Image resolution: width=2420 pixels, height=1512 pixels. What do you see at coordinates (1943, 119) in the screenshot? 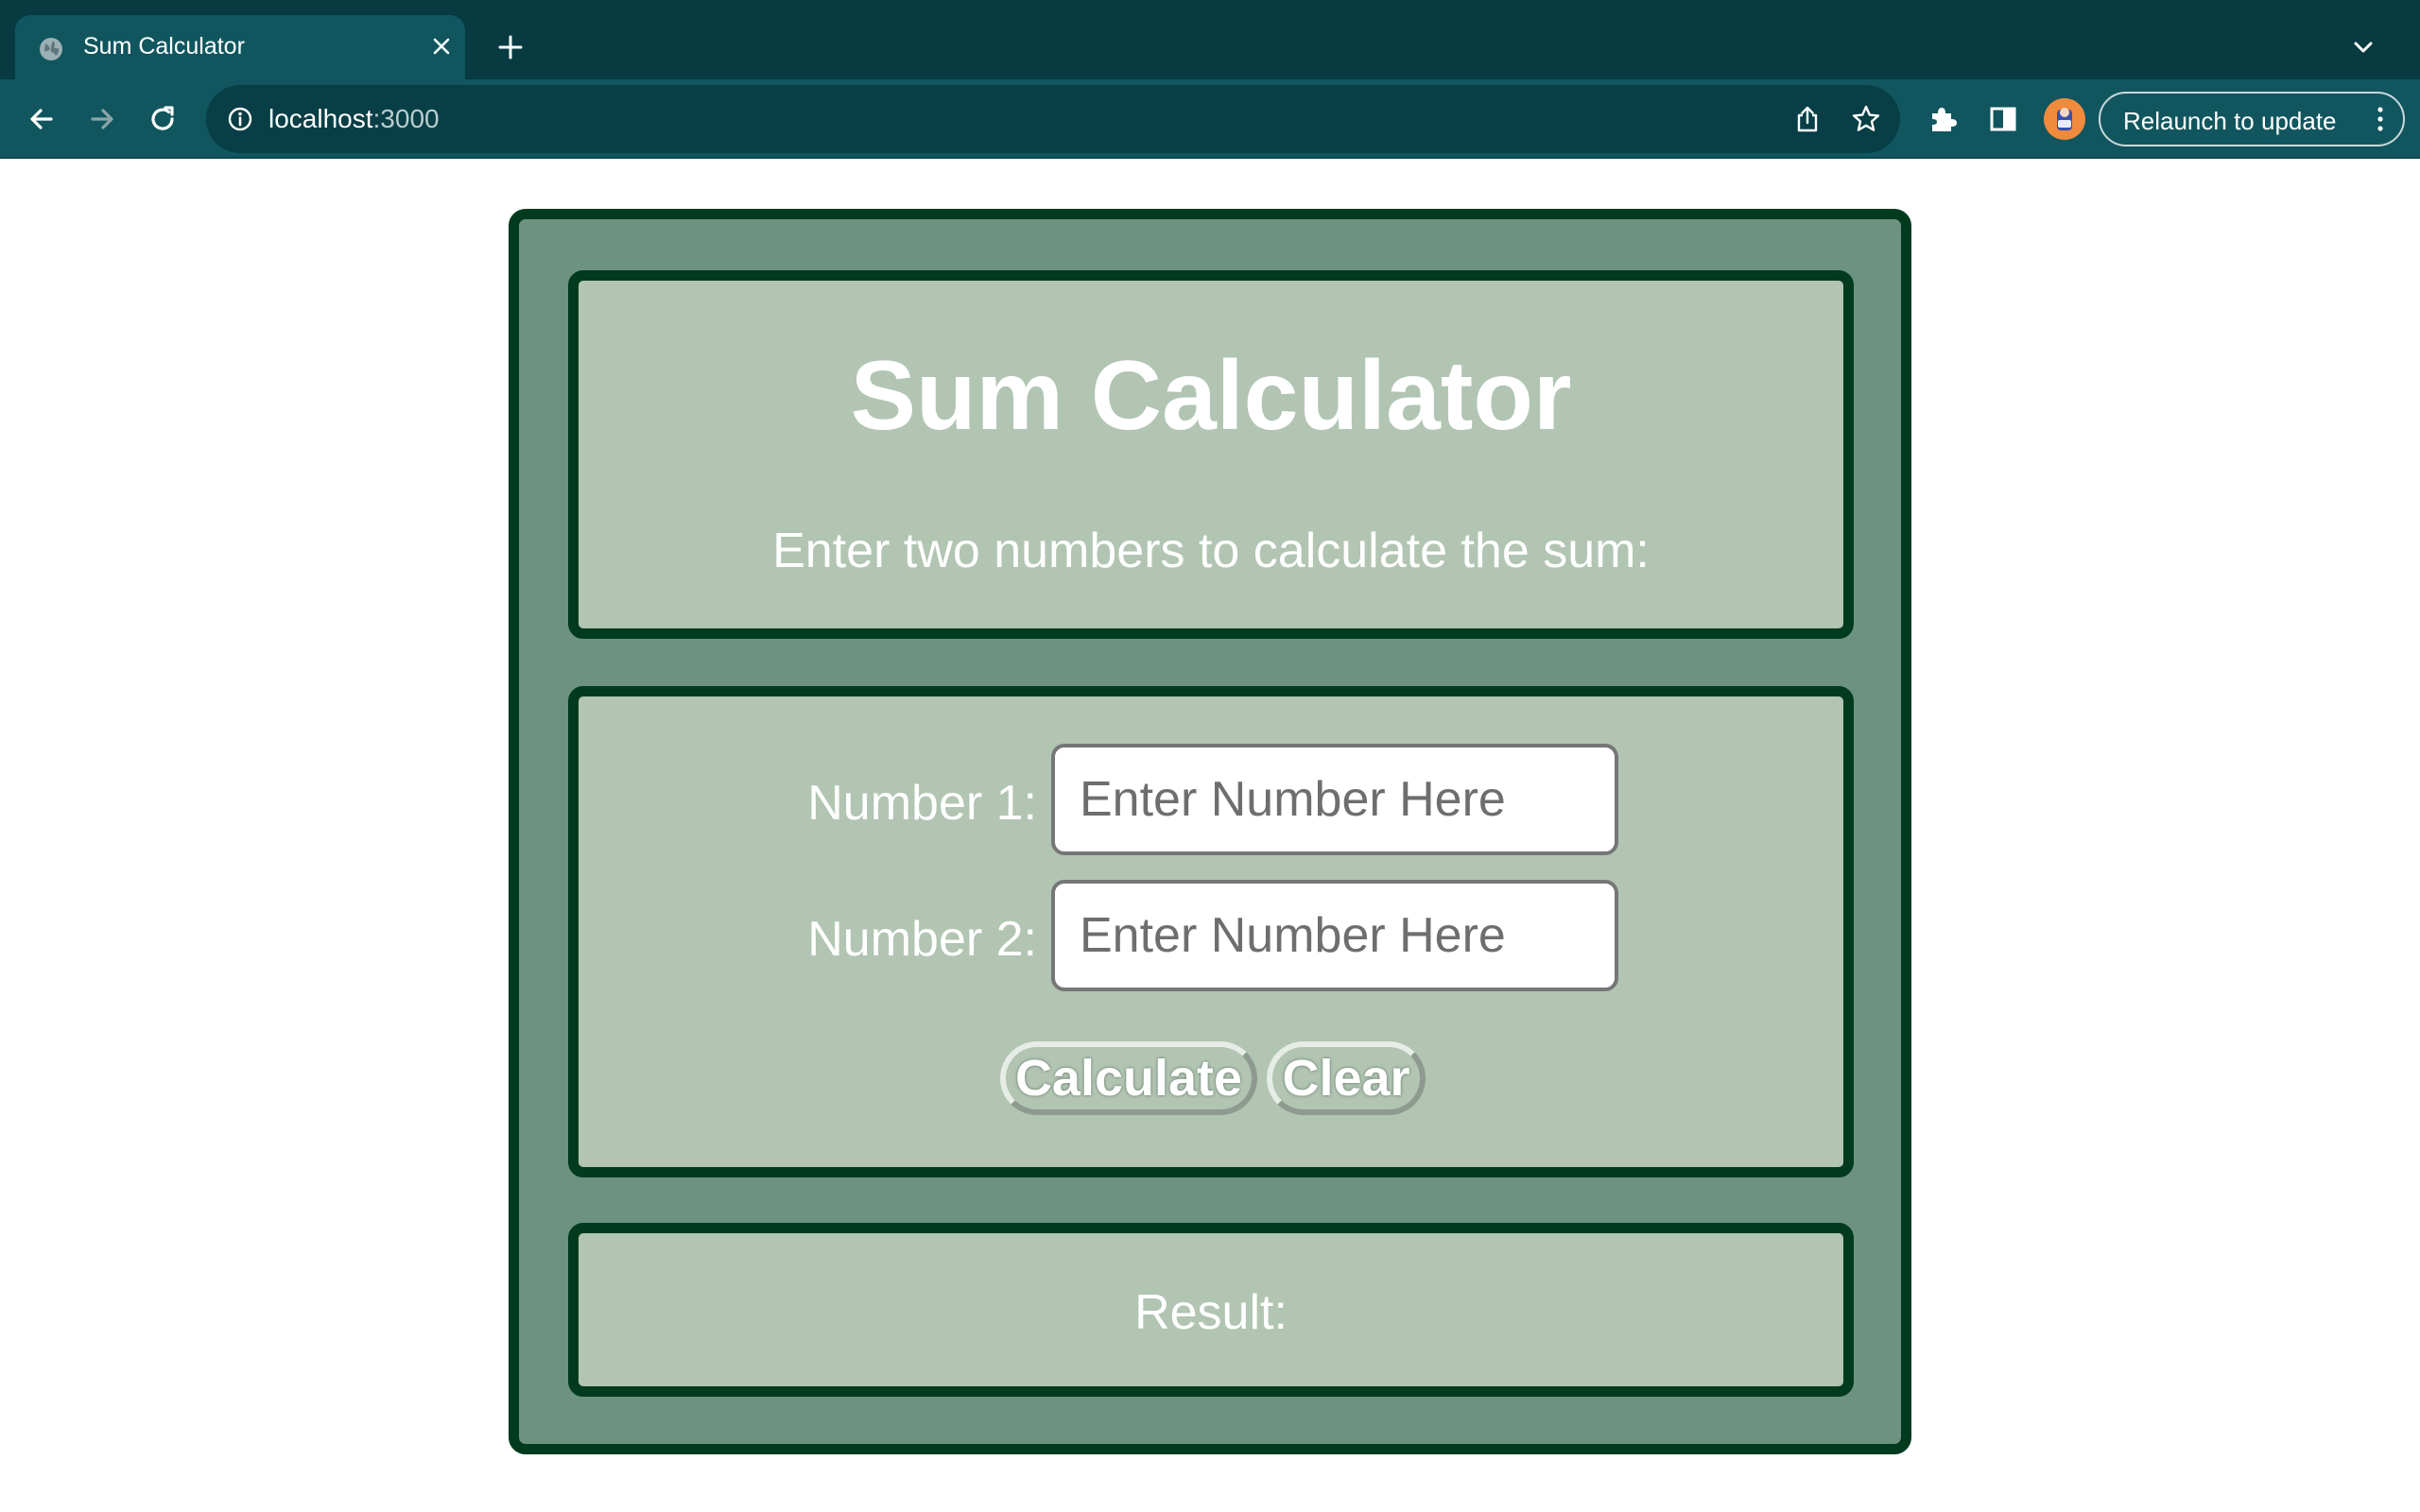
I see `puzzle-icon` at bounding box center [1943, 119].